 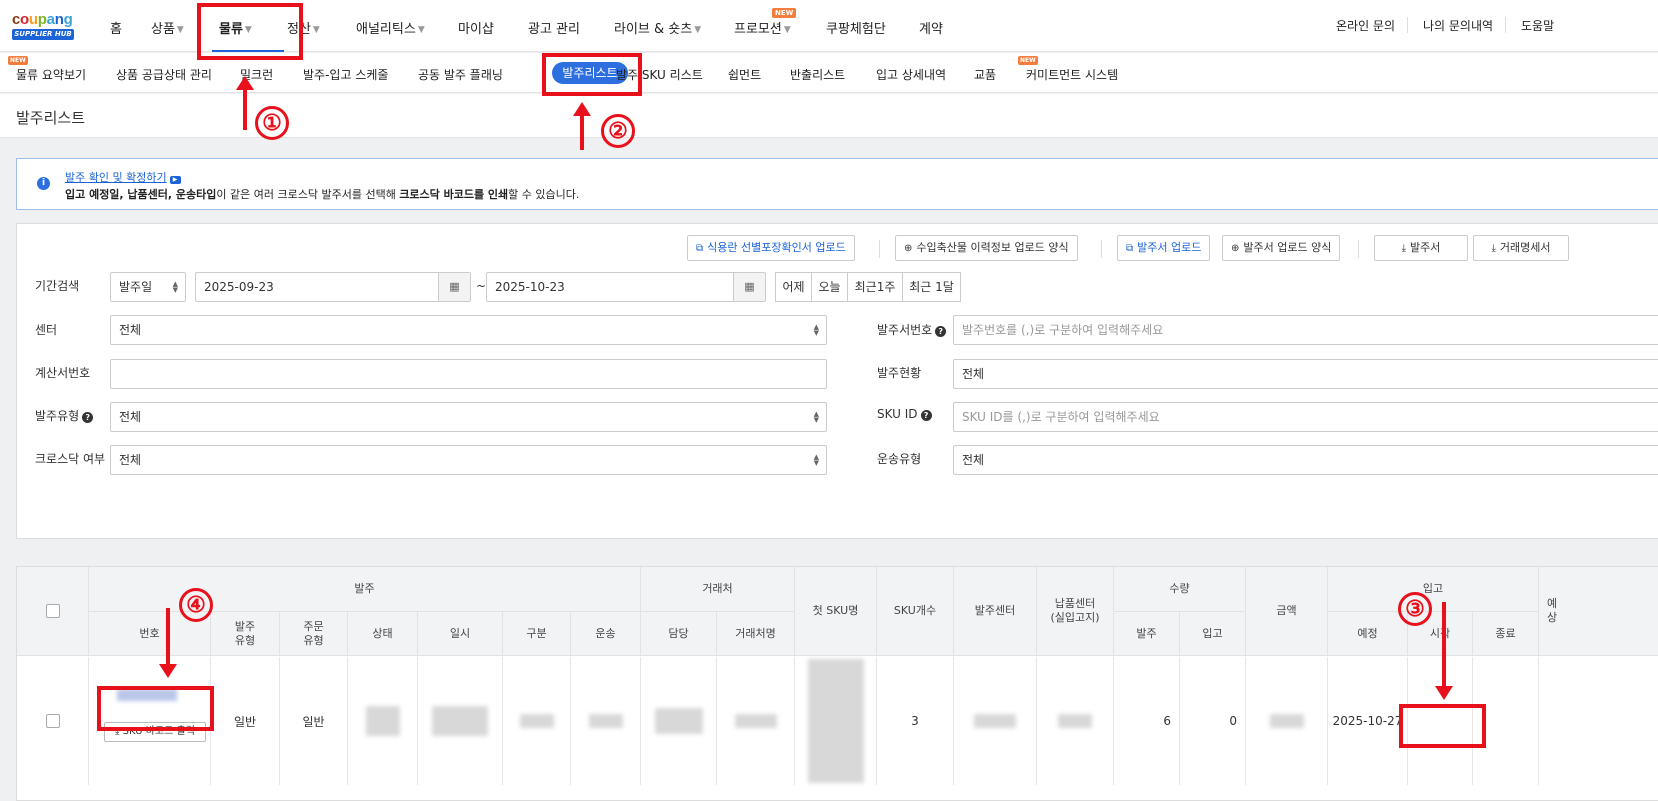 I want to click on invoice-number-input, so click(x=468, y=374).